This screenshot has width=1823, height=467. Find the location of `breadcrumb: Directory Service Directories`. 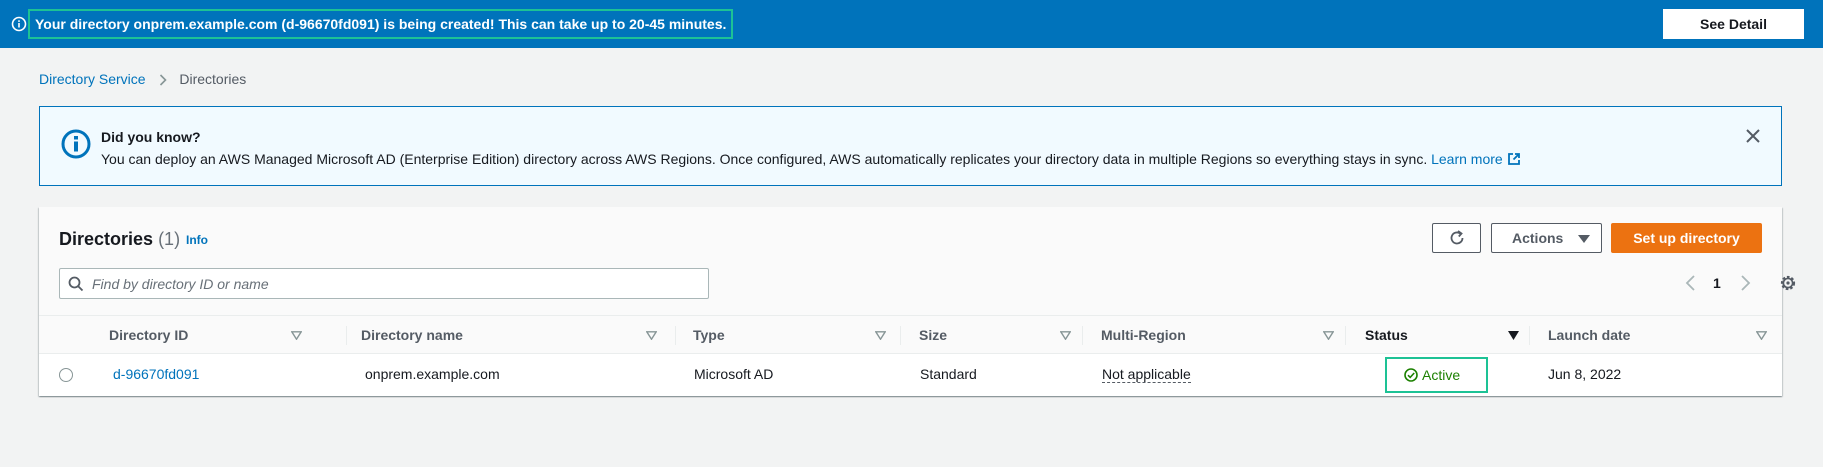

breadcrumb: Directory Service Directories is located at coordinates (142, 79).